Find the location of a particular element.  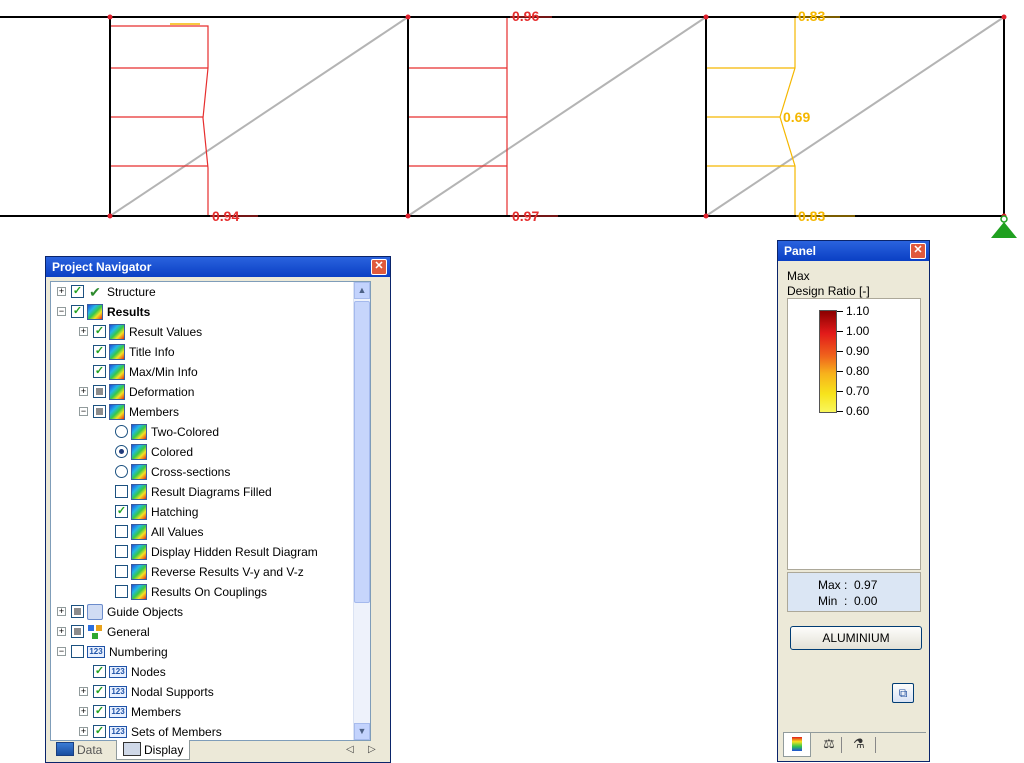

tree-item: Cross-sections is located at coordinates (210, 472).